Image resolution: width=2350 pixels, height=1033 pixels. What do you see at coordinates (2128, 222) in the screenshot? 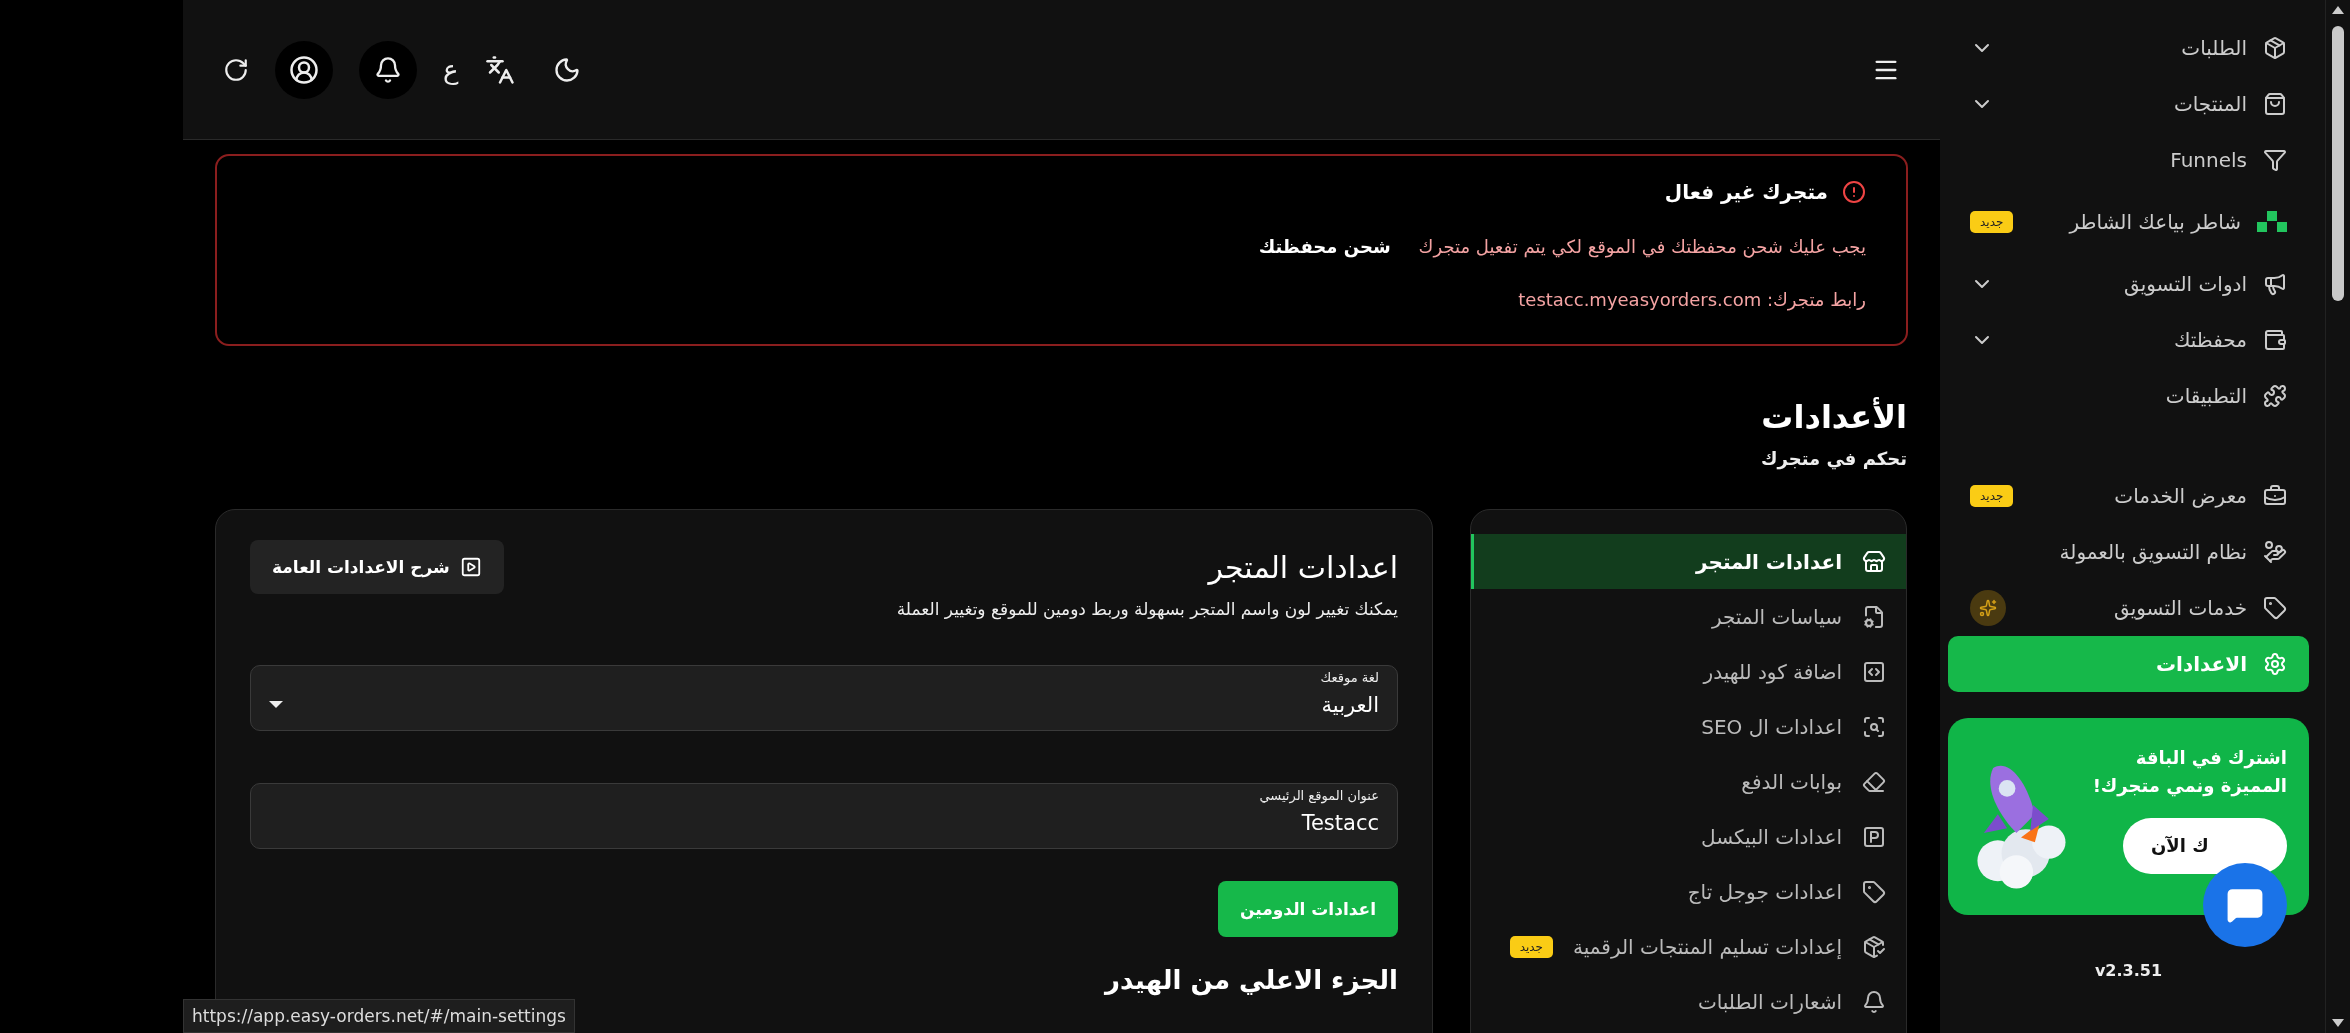
I see `sidebar-item: شاطر بياعك الشاطر جديد` at bounding box center [2128, 222].